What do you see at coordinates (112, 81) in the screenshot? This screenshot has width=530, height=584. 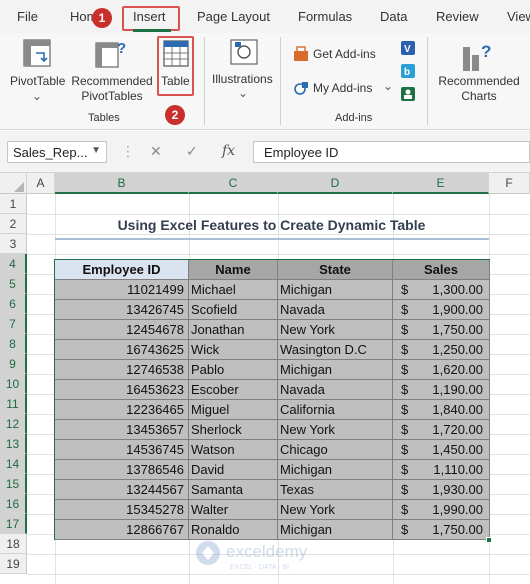 I see `recommended-pivot-label-1: Recommended` at bounding box center [112, 81].